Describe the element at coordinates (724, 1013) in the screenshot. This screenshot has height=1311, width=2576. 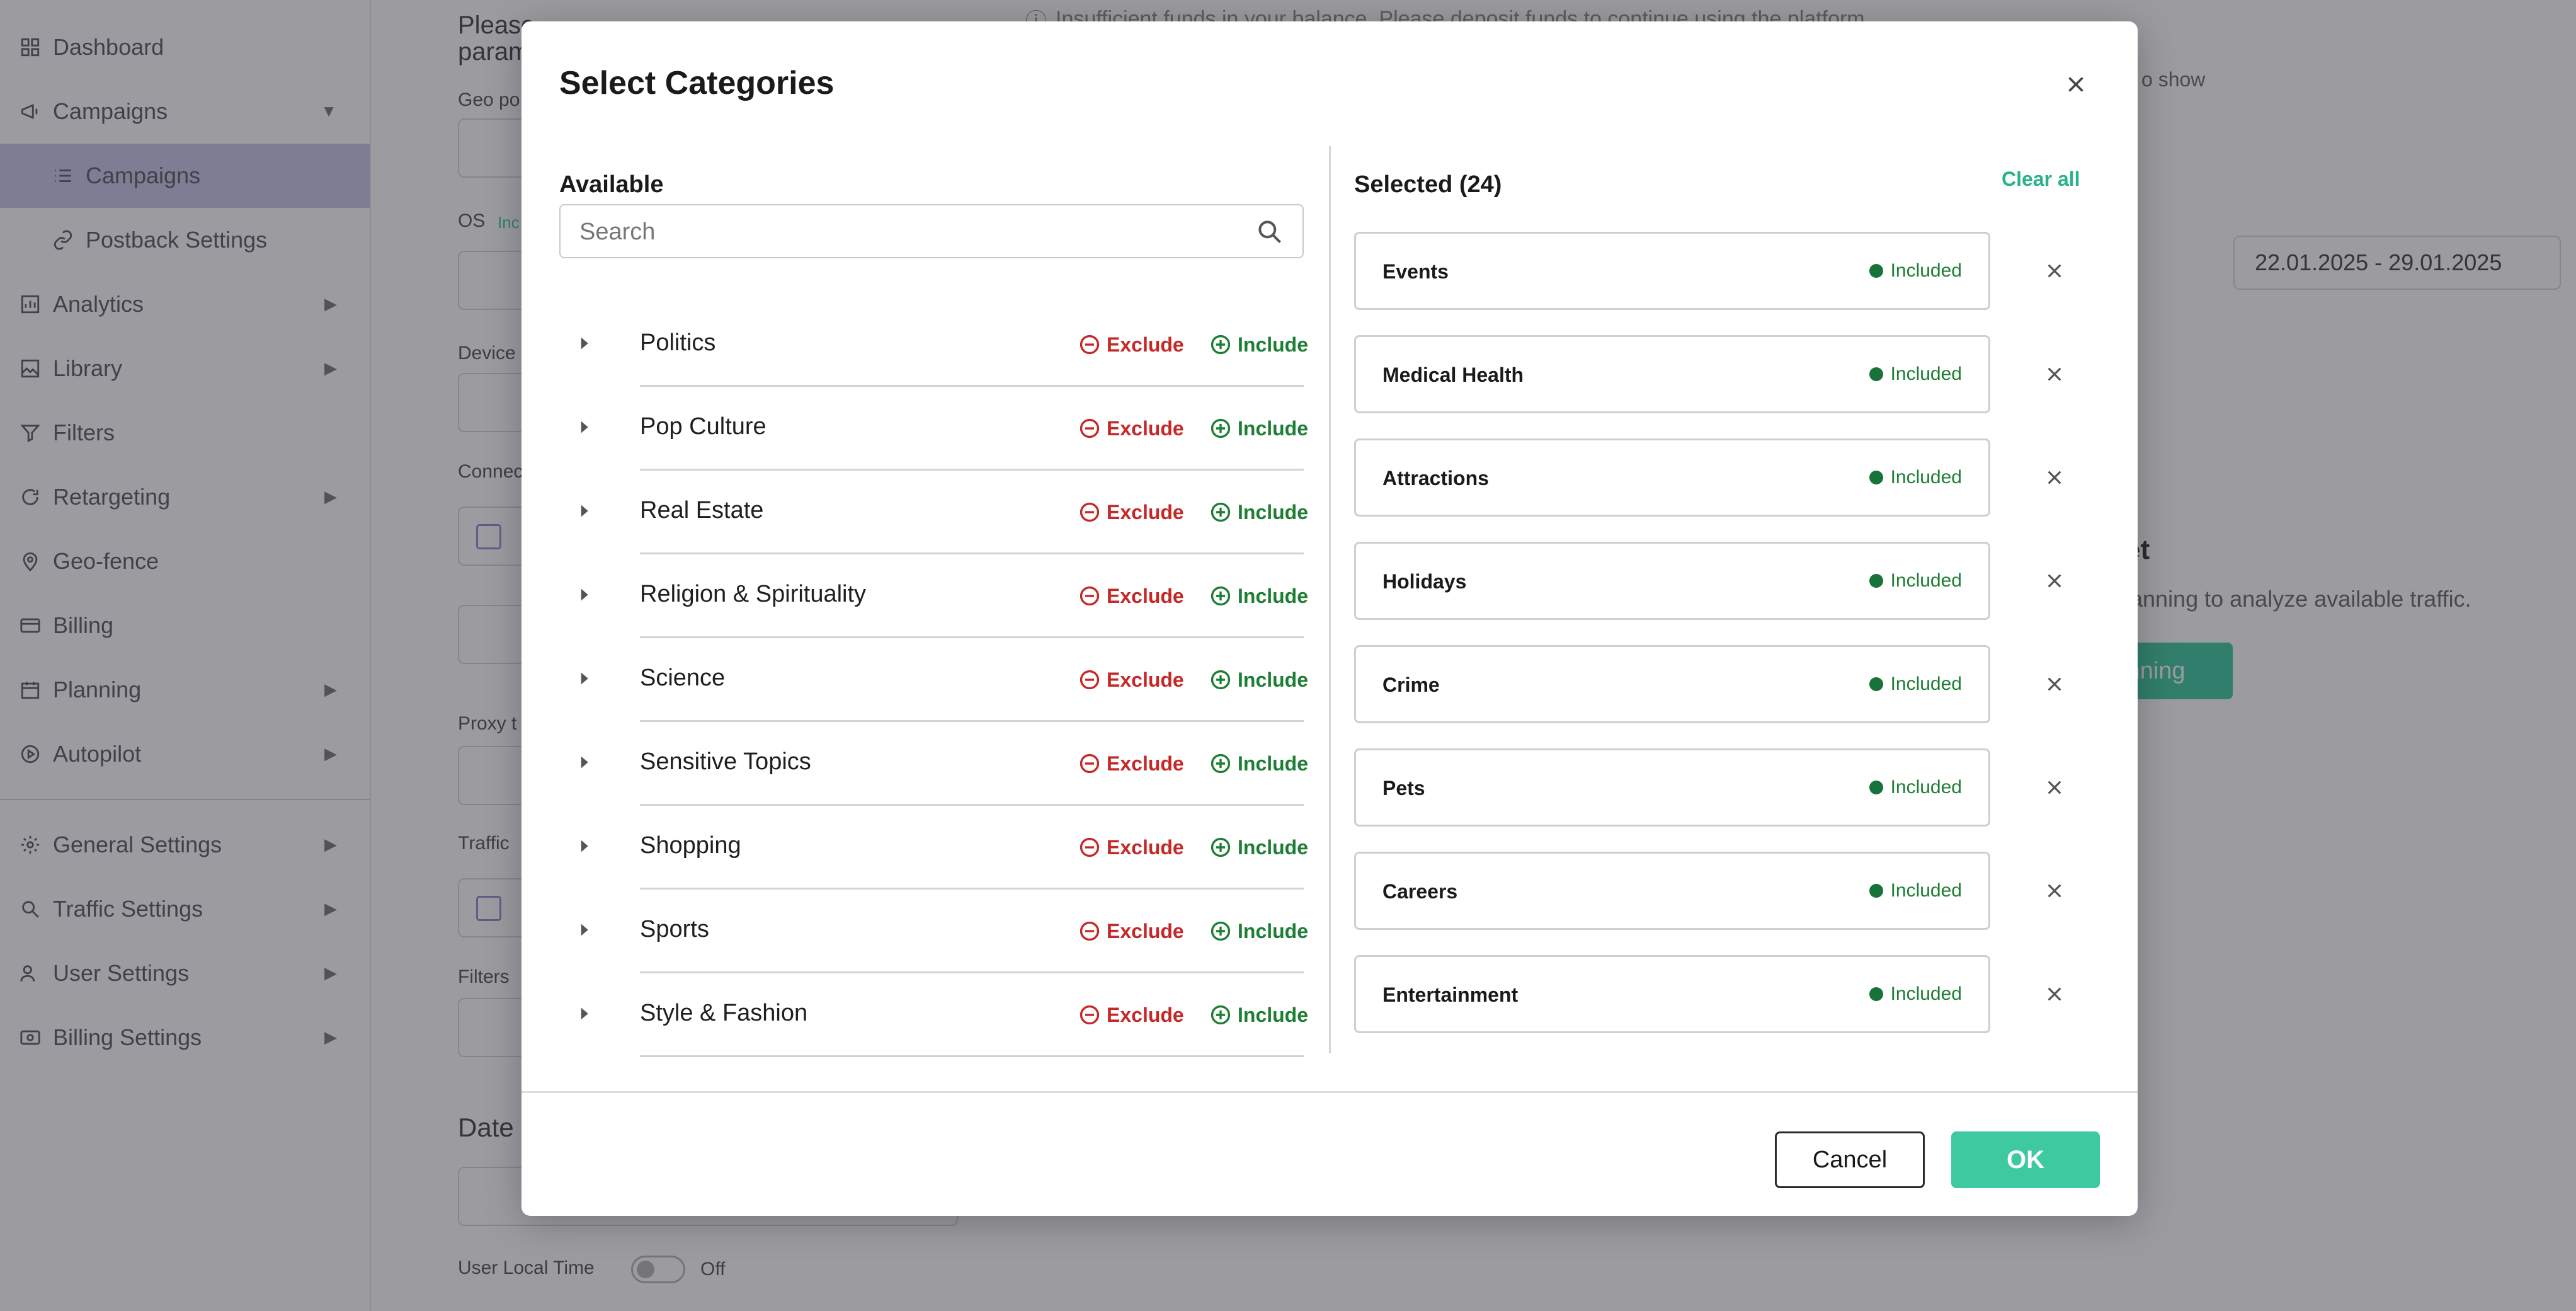
I see `category-name: Style & Fashion` at that location.